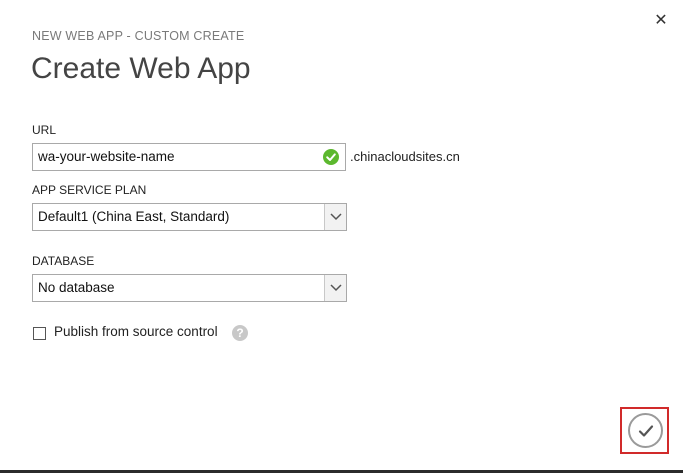  I want to click on checkmark-icon, so click(645, 430).